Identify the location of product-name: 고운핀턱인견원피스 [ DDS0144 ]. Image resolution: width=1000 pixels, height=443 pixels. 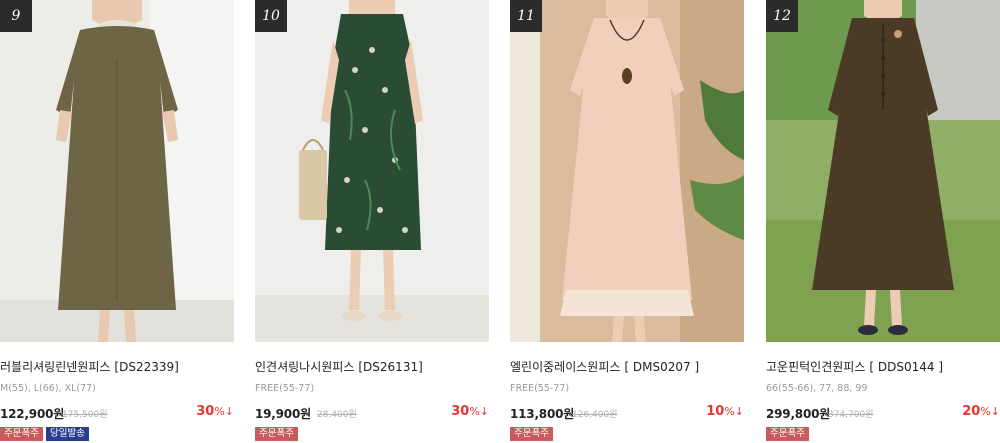
(883, 366).